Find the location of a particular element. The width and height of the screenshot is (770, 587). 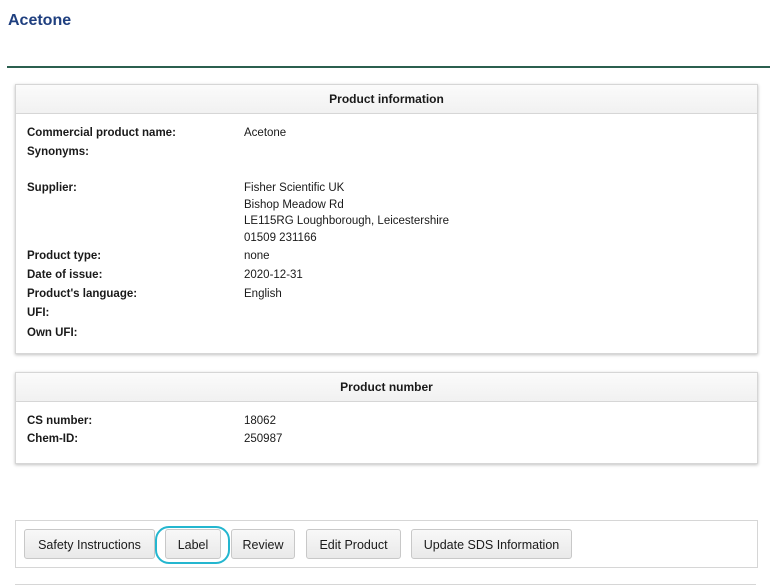

update-sds-button: Update SDS Information is located at coordinates (491, 544).